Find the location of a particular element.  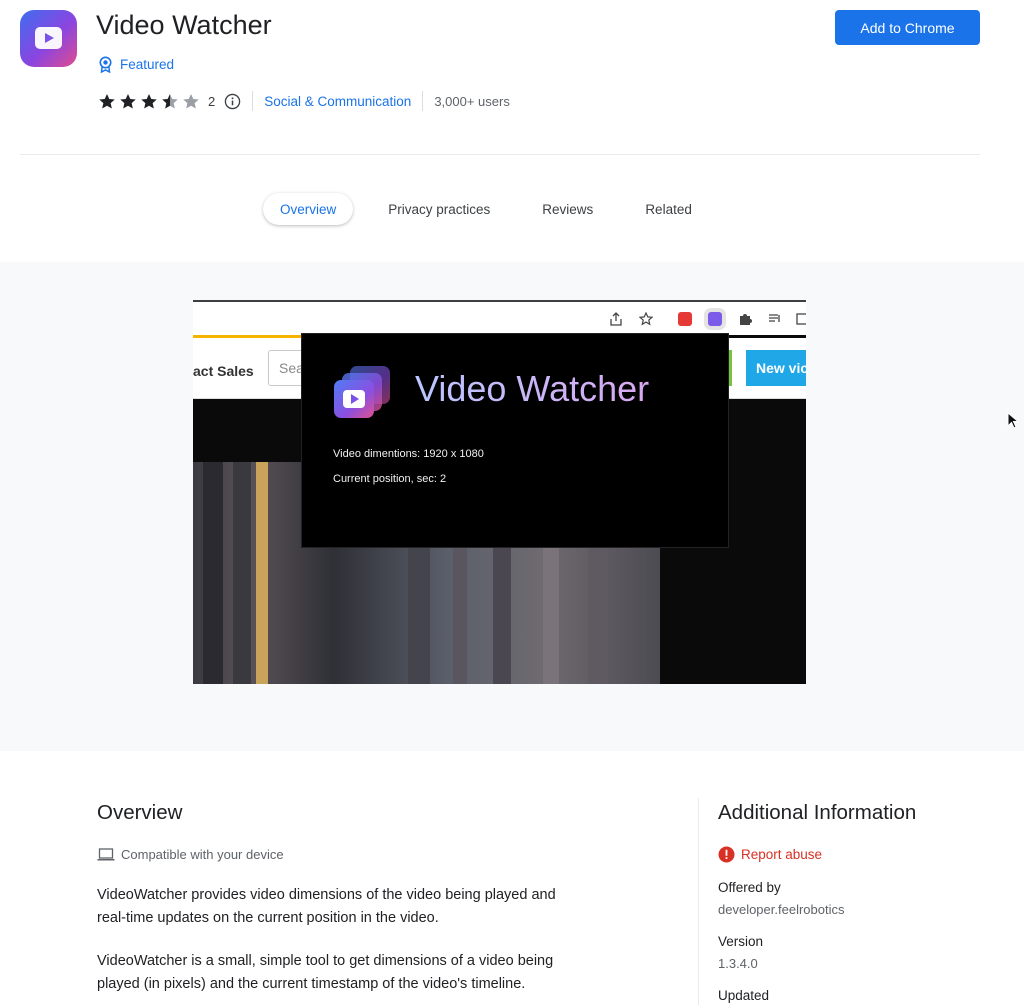

video-watcher-logo-icon is located at coordinates (362, 392).